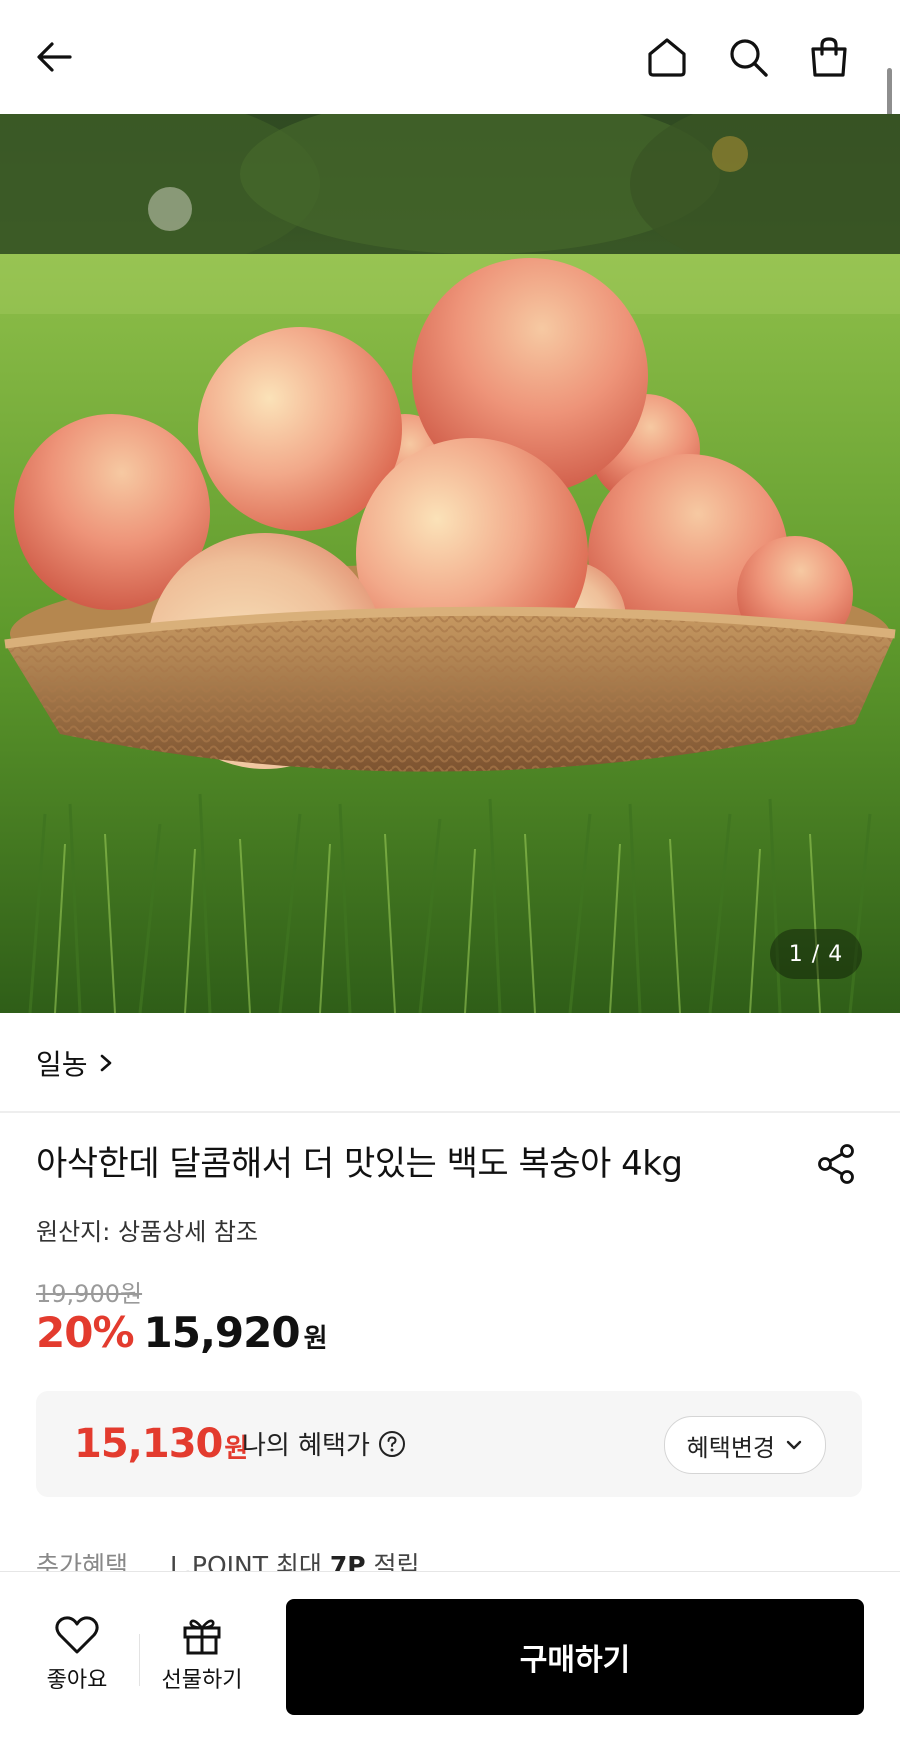  I want to click on back-button, so click(54, 57).